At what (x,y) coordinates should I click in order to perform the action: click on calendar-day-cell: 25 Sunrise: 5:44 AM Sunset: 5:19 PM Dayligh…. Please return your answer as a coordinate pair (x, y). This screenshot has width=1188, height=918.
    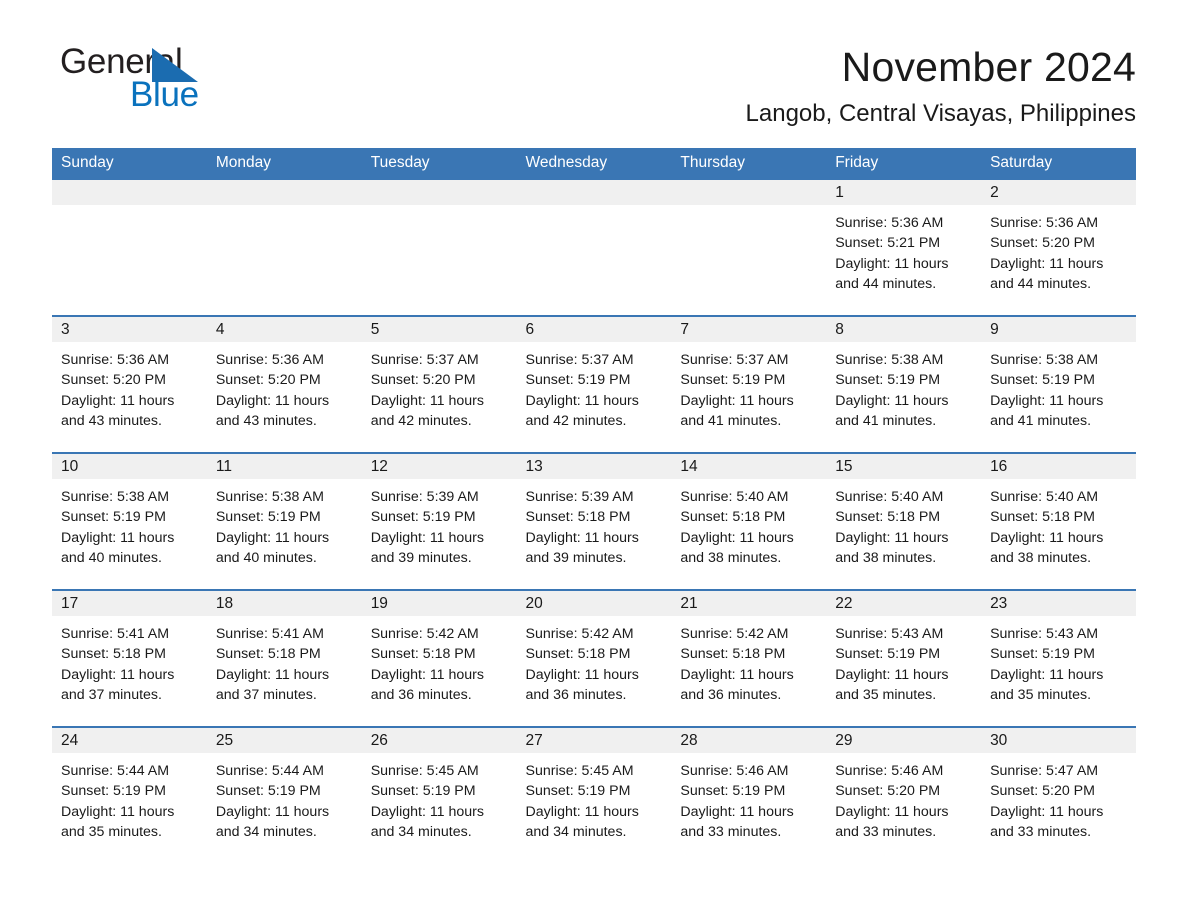
    Looking at the image, I should click on (284, 795).